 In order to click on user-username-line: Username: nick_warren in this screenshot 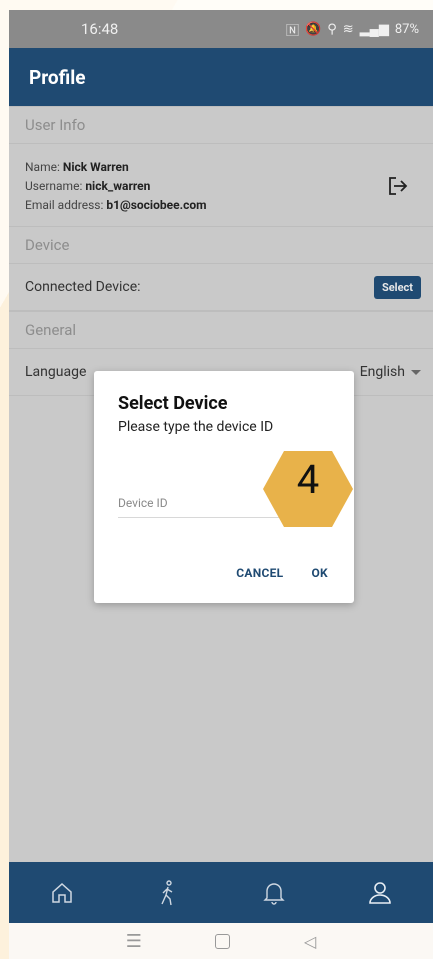, I will do `click(88, 186)`.